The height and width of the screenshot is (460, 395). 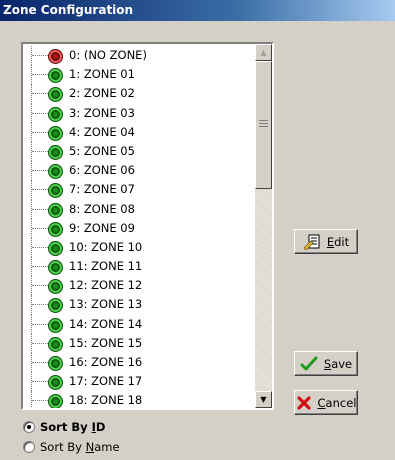 I want to click on zone-list-item: 11: ZONE 11, so click(x=141, y=267).